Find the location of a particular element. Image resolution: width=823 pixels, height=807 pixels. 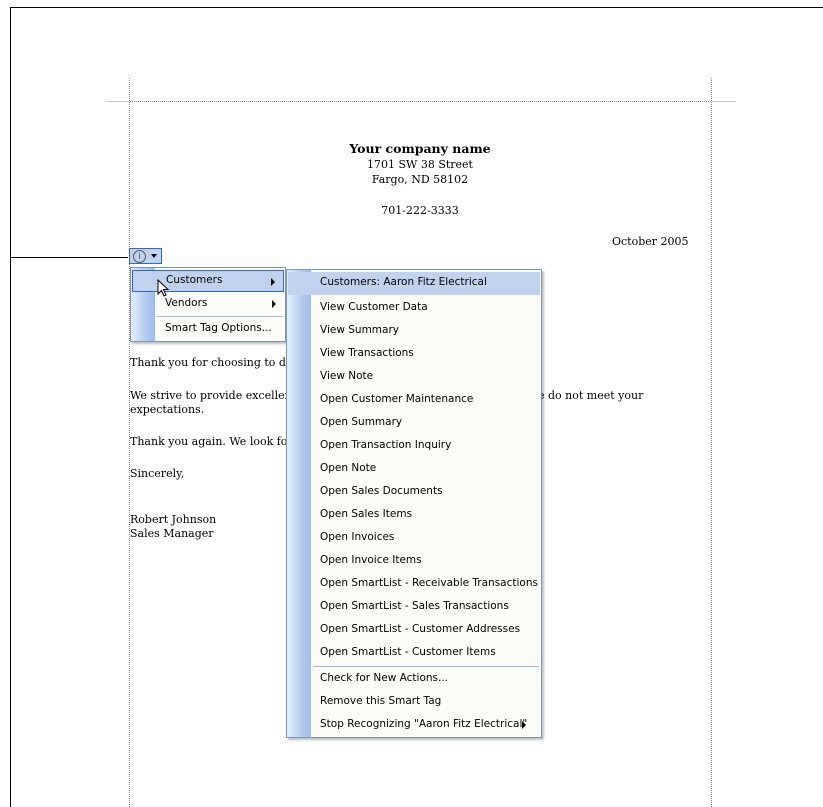

smart-tag-button: i is located at coordinates (145, 256).